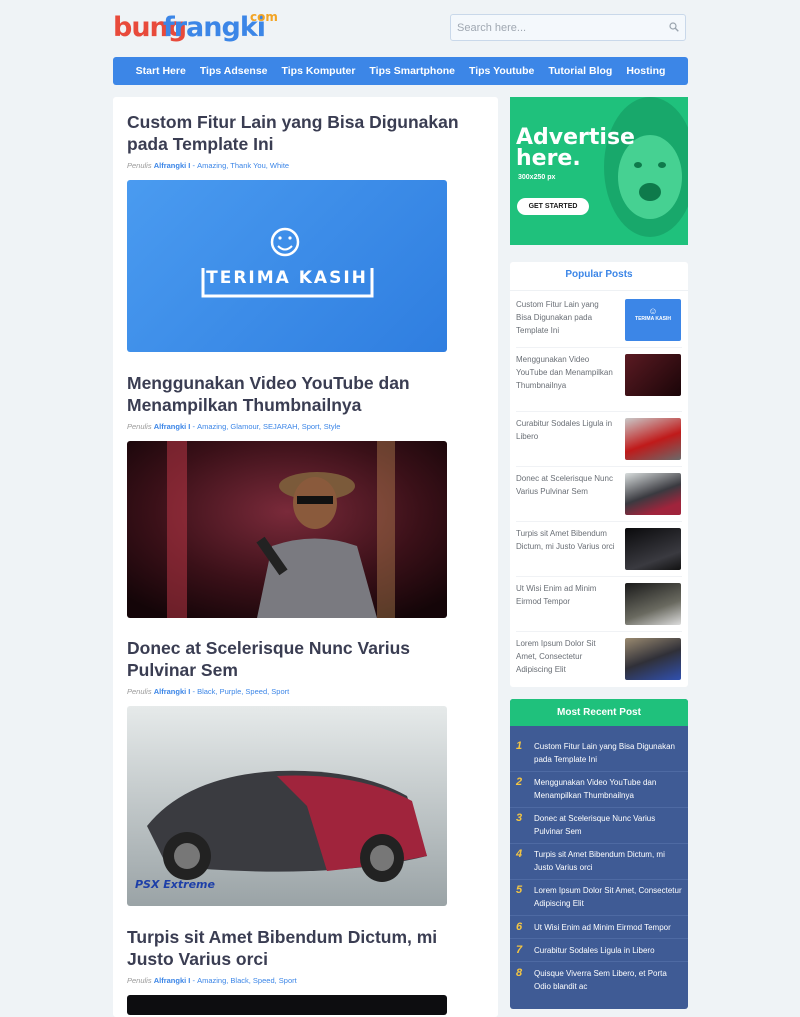 The height and width of the screenshot is (1017, 800). I want to click on ad-headline-1: Advertise, so click(575, 137).